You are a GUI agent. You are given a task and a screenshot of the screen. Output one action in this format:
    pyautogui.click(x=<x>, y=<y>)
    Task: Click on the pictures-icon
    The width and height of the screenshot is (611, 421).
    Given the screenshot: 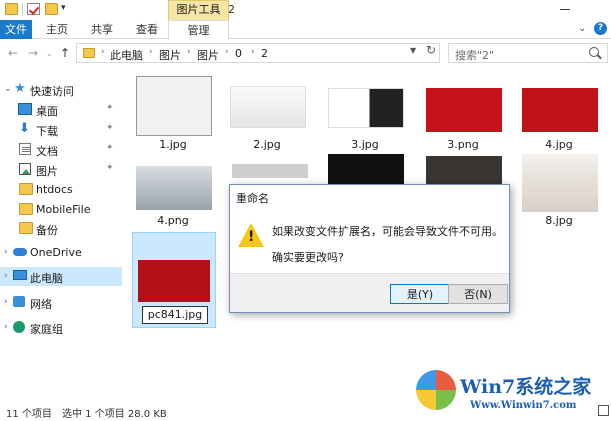 What is the action you would take?
    pyautogui.click(x=25, y=169)
    